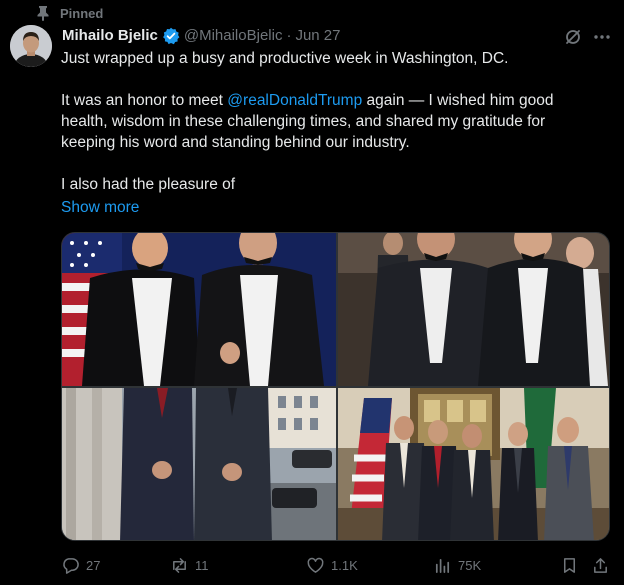 This screenshot has height=585, width=624. Describe the element at coordinates (317, 36) in the screenshot. I see `tweet-date: Jun 27` at that location.